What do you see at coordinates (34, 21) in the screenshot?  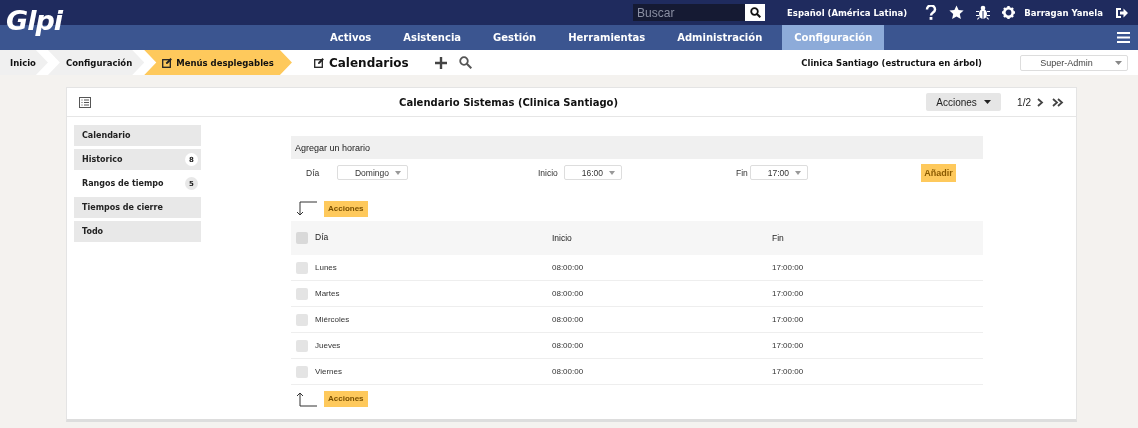 I see `logo: Glpi` at bounding box center [34, 21].